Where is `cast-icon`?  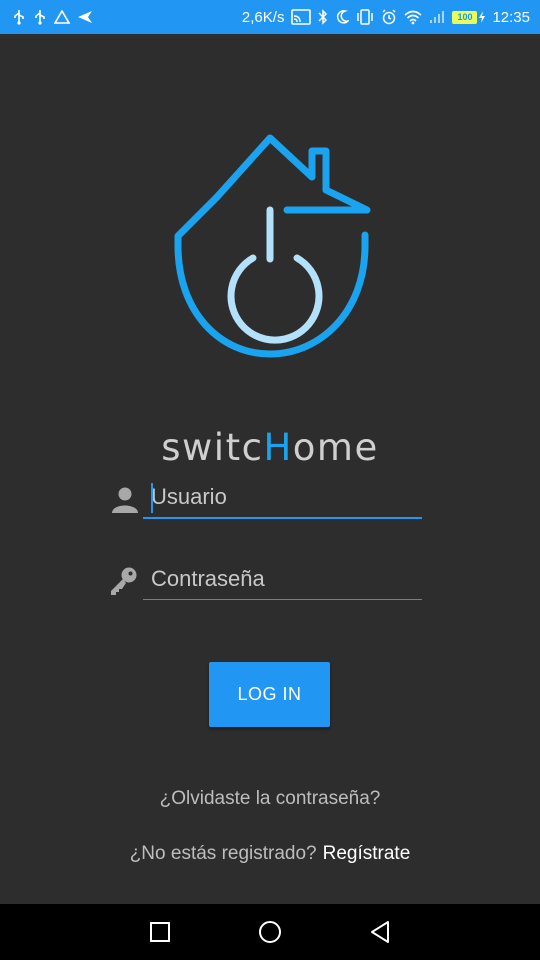
cast-icon is located at coordinates (301, 17).